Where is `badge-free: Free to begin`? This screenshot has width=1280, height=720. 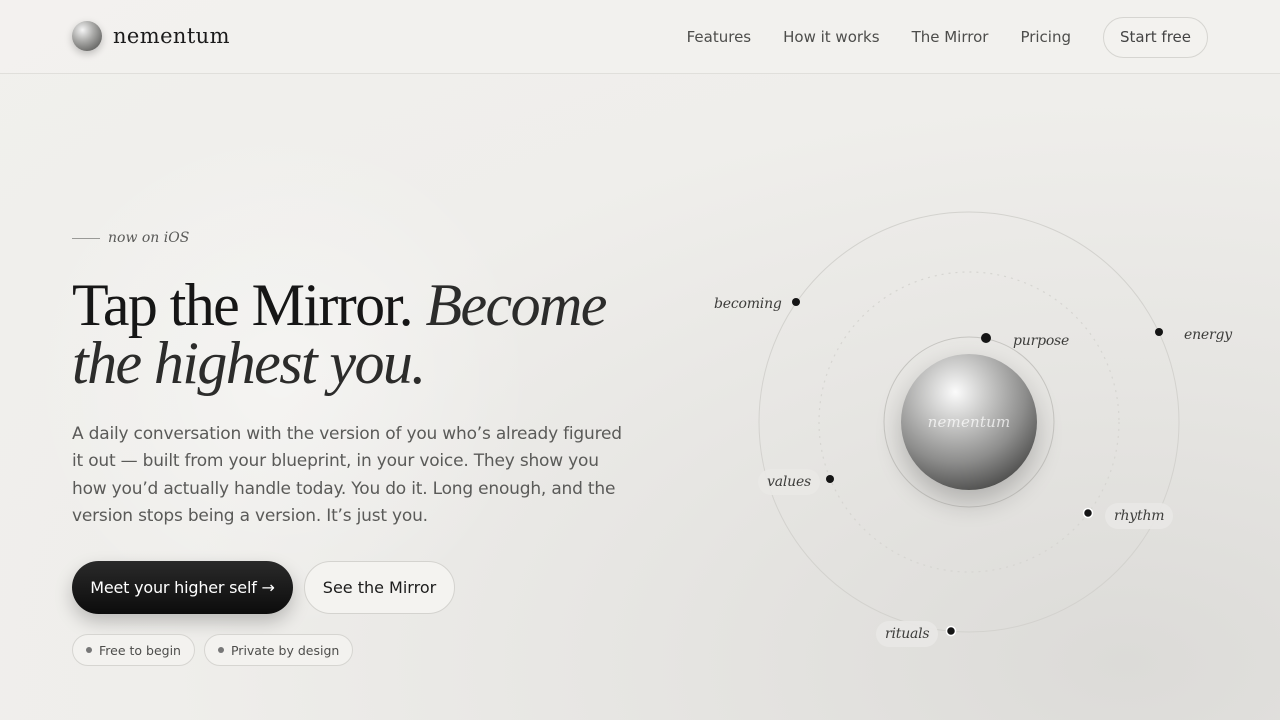 badge-free: Free to begin is located at coordinates (133, 650).